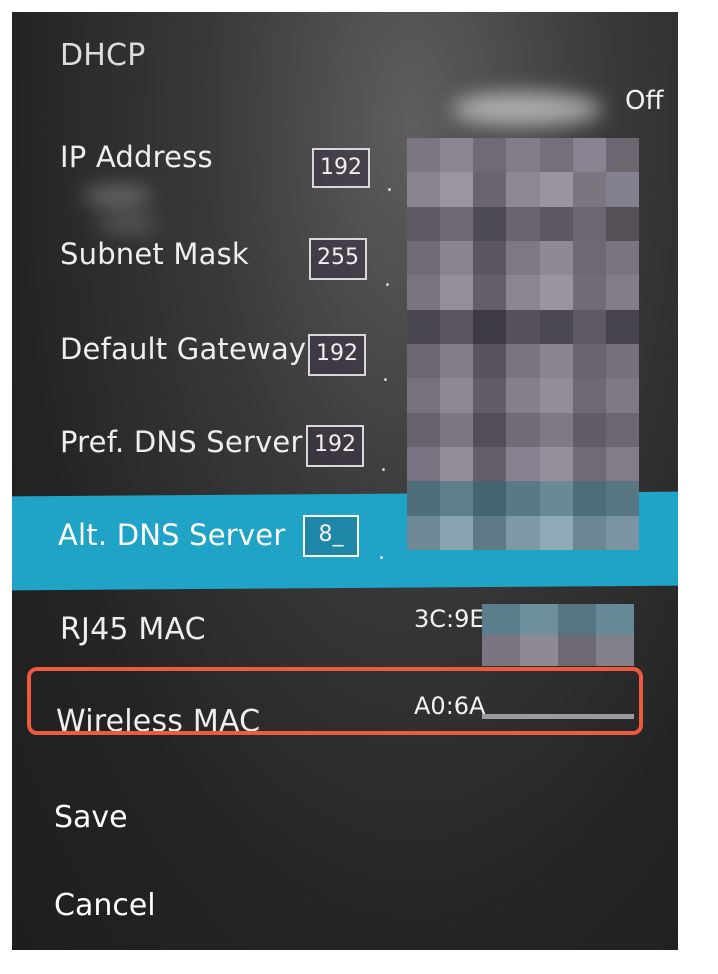 Image resolution: width=718 pixels, height=974 pixels. Describe the element at coordinates (335, 701) in the screenshot. I see `wireless-mac-callout-box` at that location.